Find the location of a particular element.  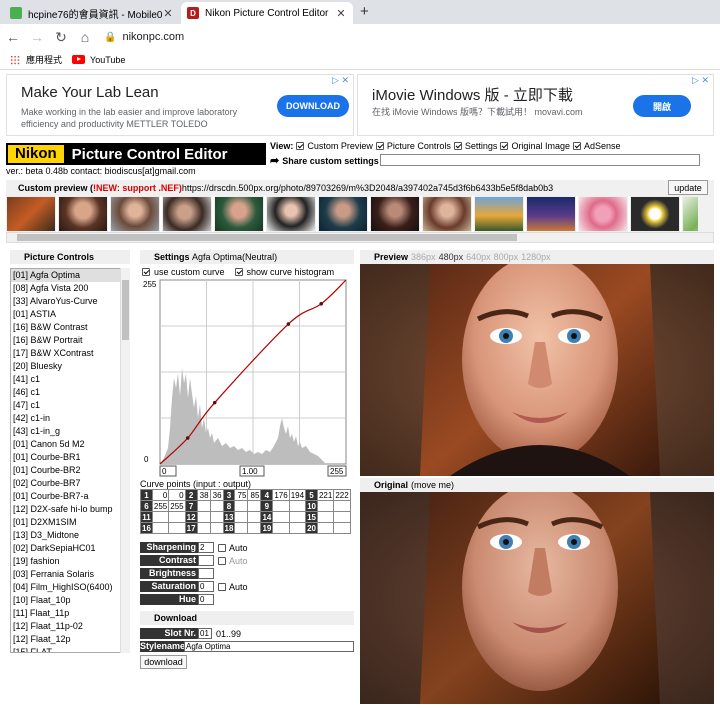

contrast-input is located at coordinates (206, 560).